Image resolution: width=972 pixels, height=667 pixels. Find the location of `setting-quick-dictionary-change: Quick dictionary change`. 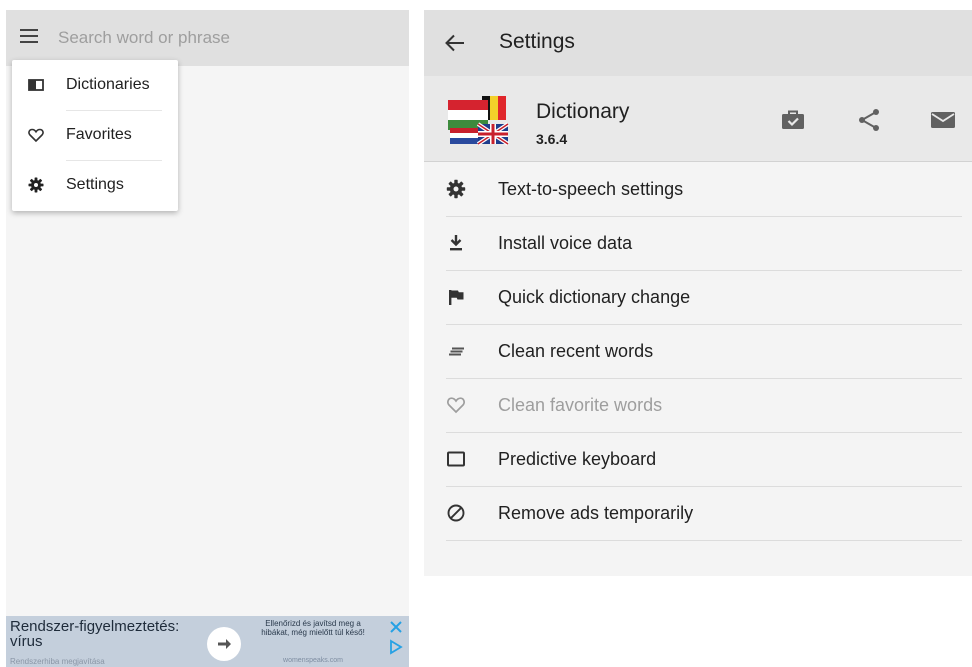

setting-quick-dictionary-change: Quick dictionary change is located at coordinates (698, 298).